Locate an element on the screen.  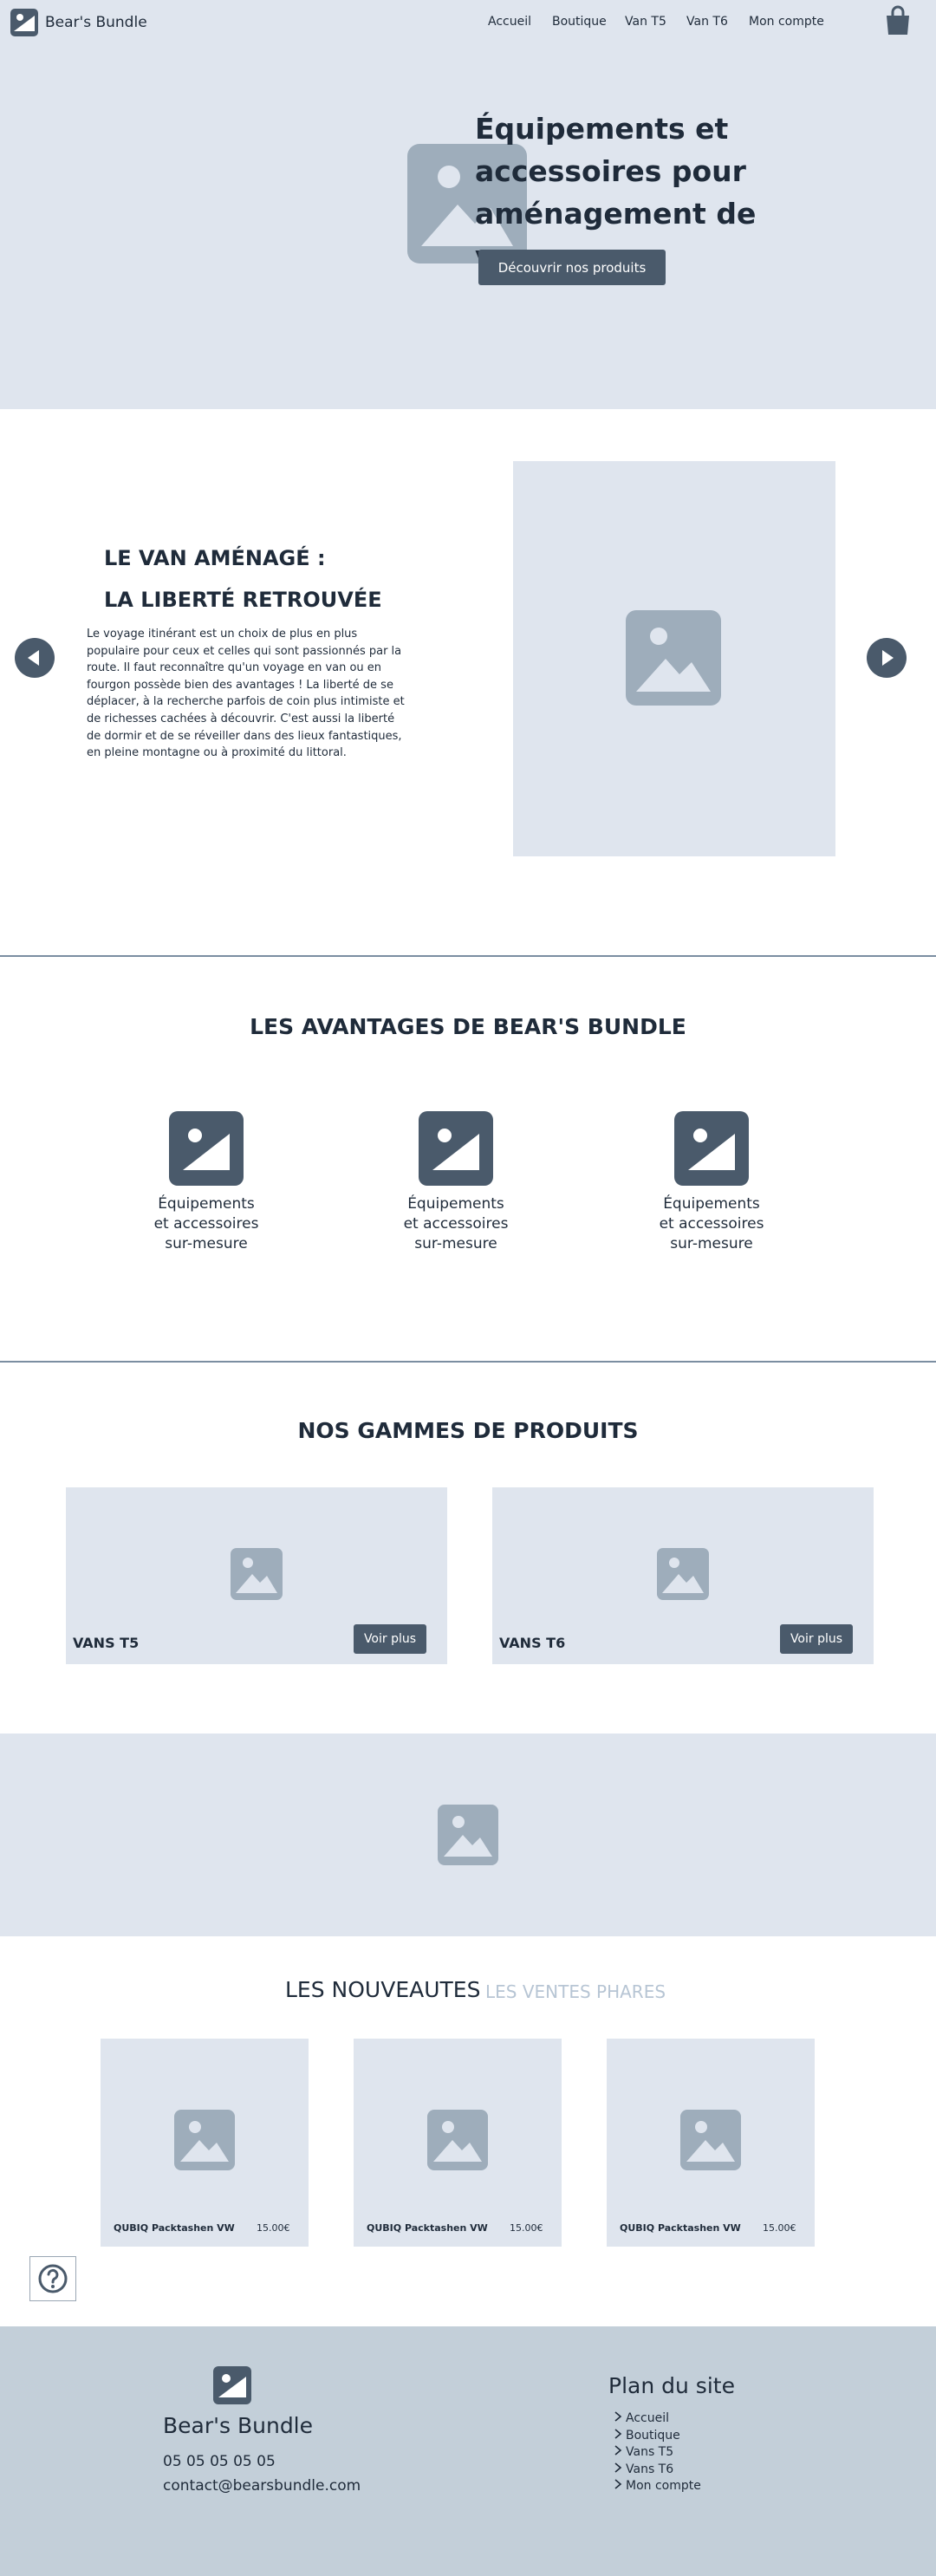
range-label: VANS T5 is located at coordinates (106, 1643).